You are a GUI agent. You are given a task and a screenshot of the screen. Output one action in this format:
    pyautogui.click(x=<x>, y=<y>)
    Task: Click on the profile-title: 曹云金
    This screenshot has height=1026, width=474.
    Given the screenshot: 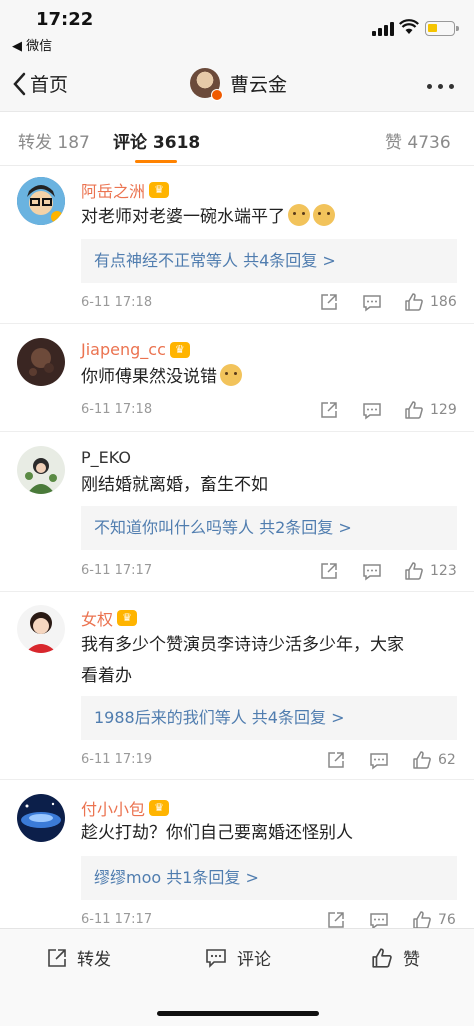 What is the action you would take?
    pyautogui.click(x=239, y=84)
    